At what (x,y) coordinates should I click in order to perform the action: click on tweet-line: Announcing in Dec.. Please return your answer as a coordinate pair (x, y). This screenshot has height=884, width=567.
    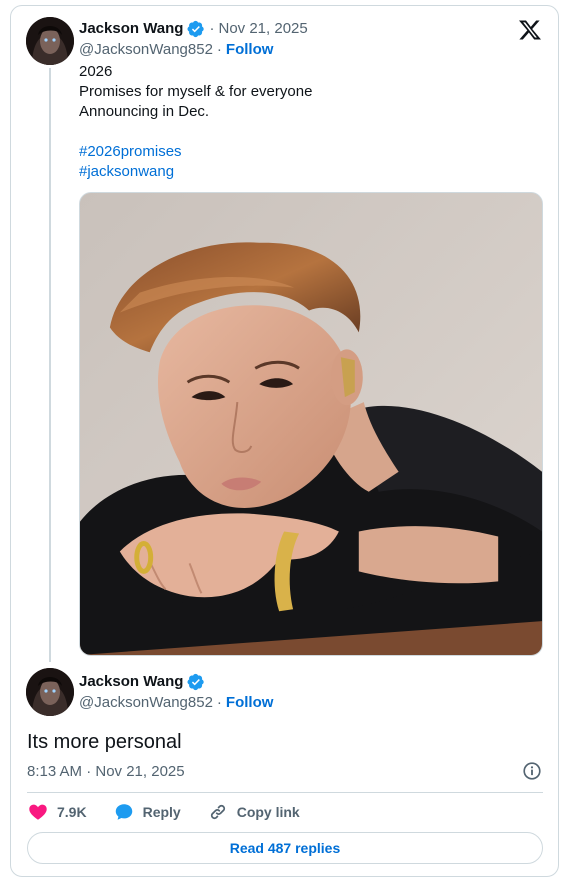
    Looking at the image, I should click on (144, 111).